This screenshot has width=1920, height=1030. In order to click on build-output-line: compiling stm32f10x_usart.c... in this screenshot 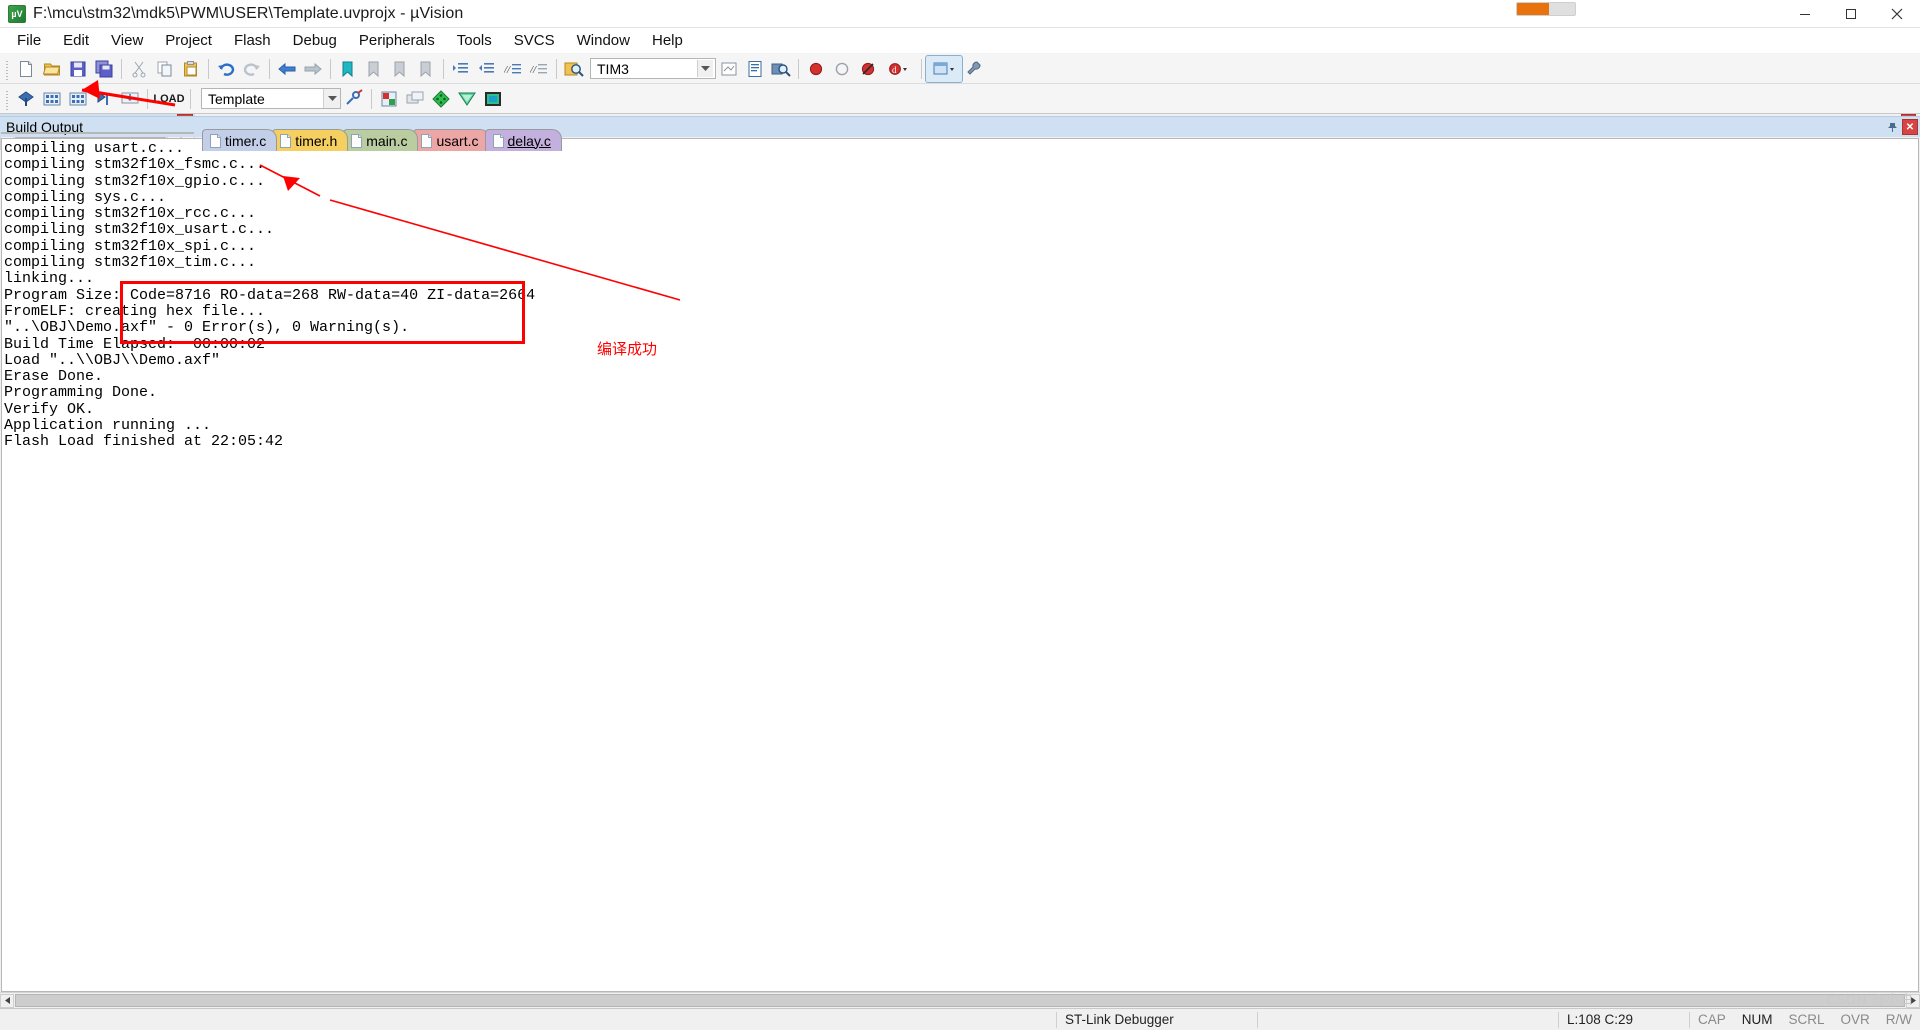, I will do `click(139, 230)`.